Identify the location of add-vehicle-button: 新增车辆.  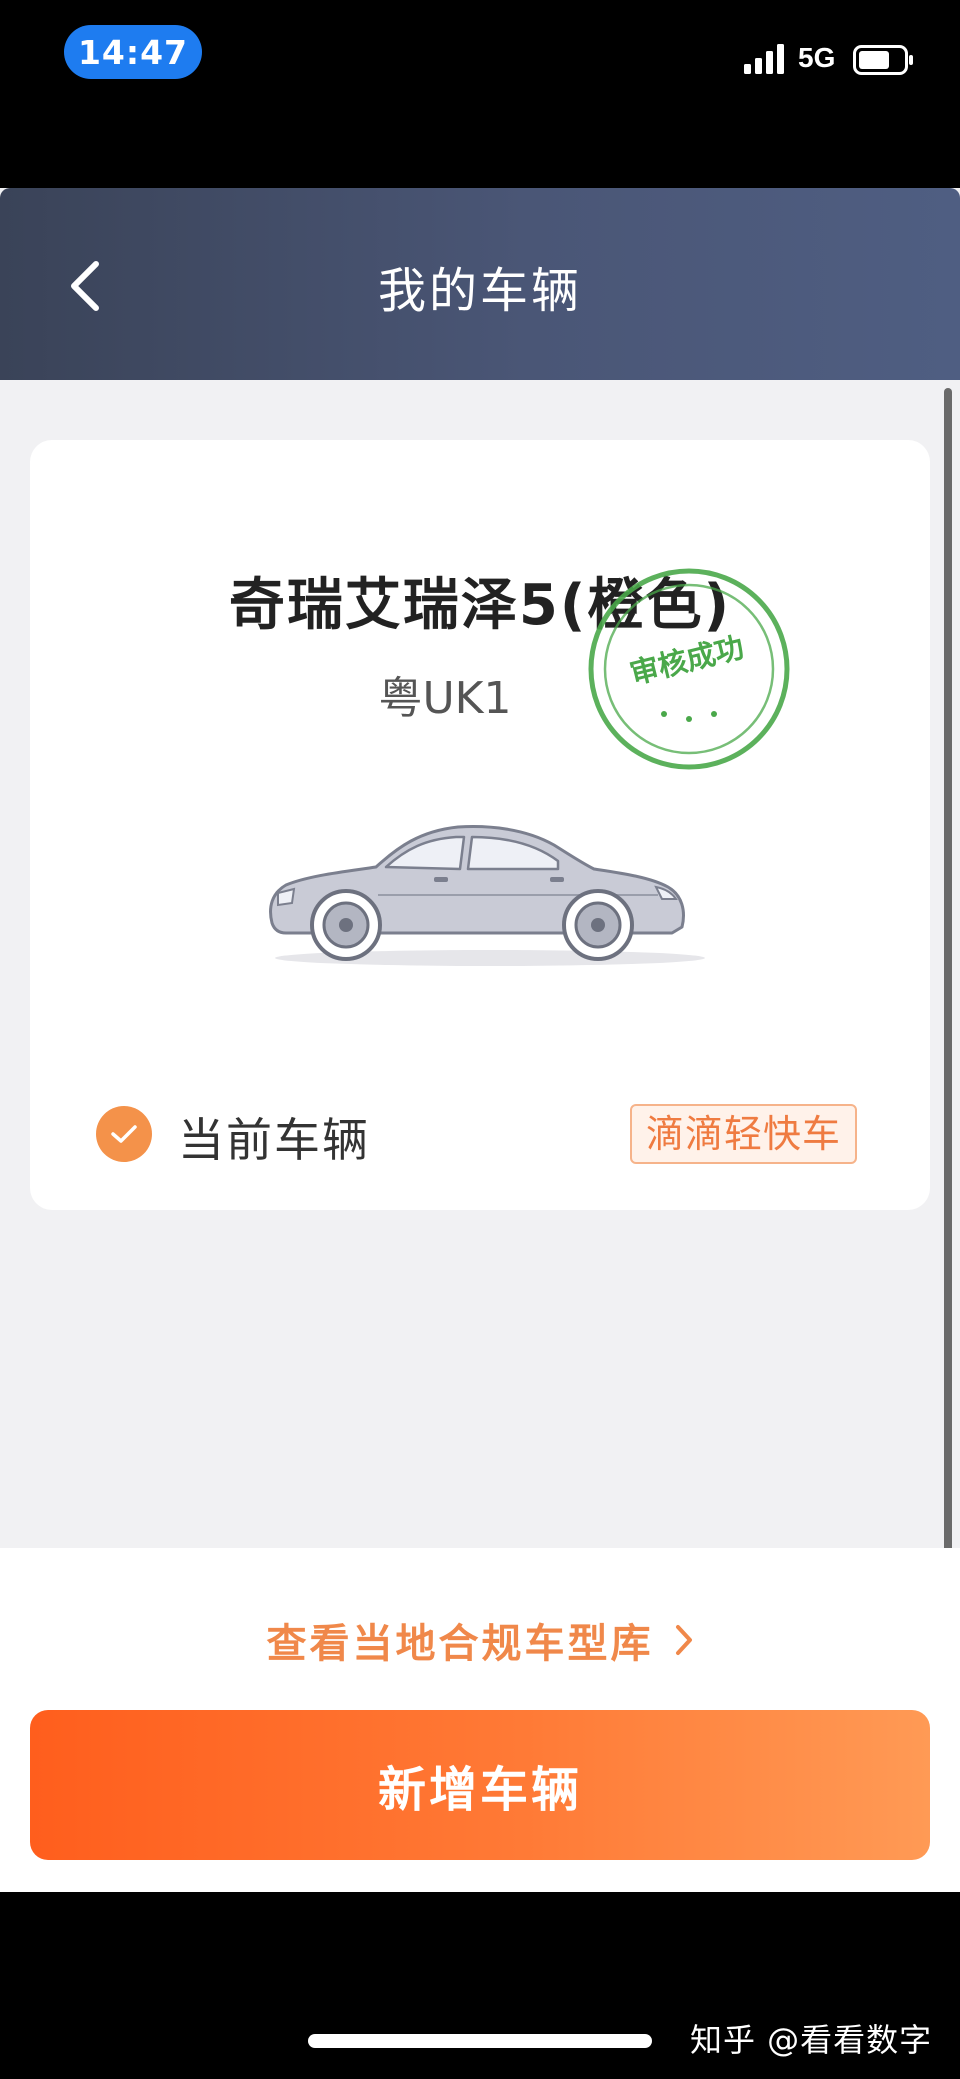
(480, 1785).